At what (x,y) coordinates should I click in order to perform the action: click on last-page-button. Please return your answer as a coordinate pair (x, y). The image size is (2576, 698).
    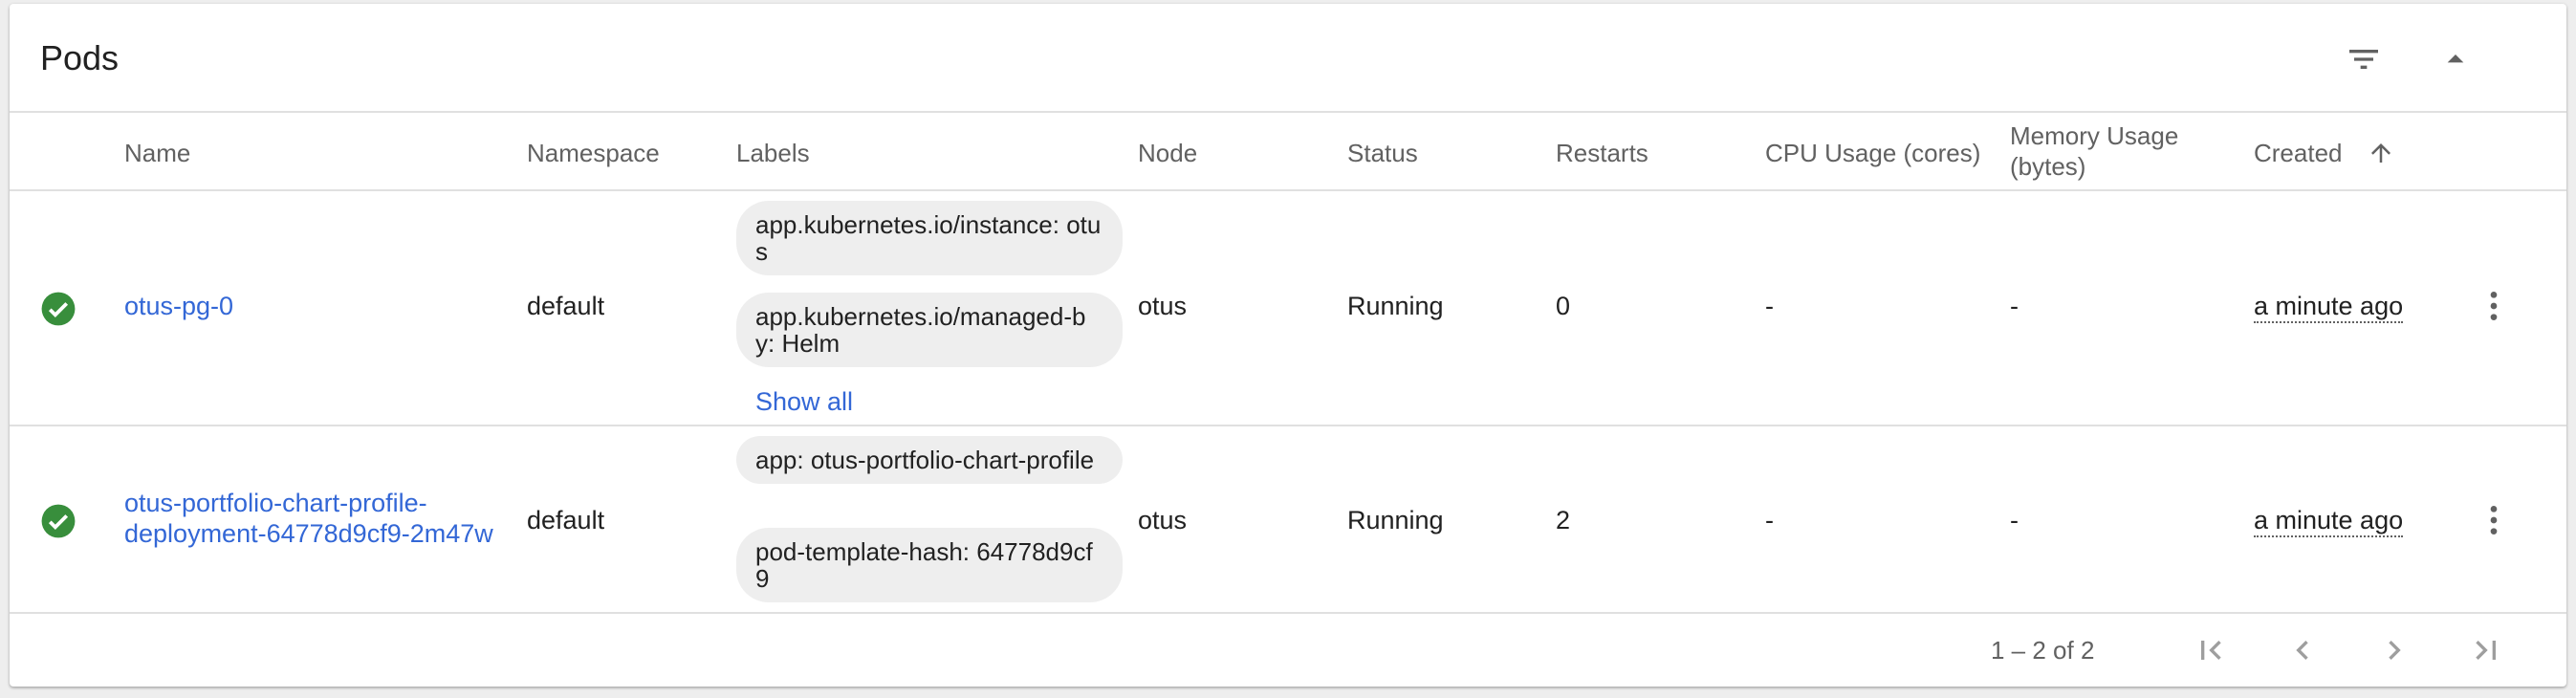
    Looking at the image, I should click on (2486, 650).